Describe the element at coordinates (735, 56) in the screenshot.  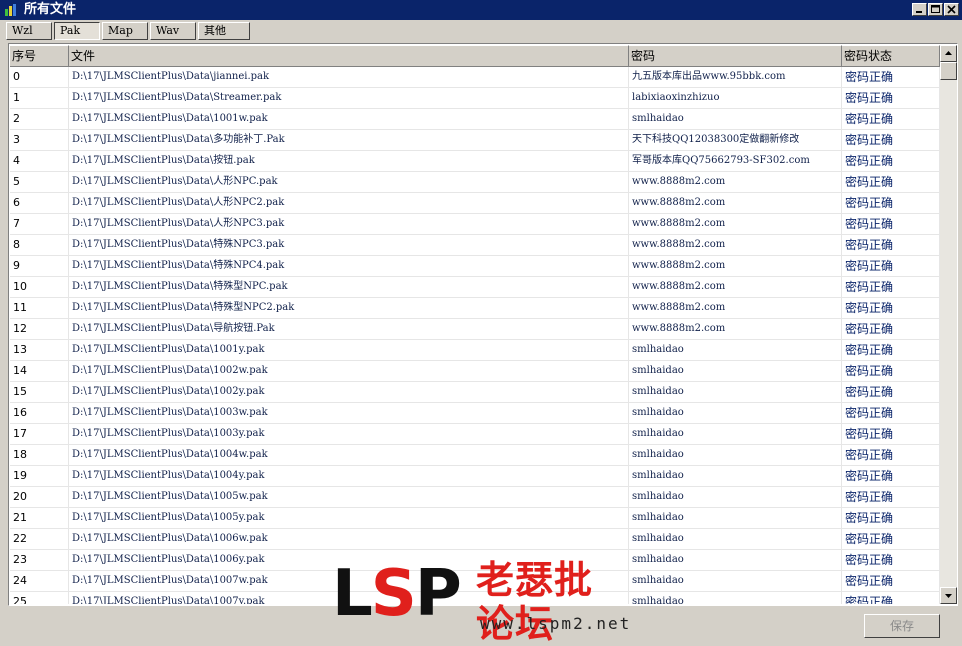
I see `column-header-password: 密码` at that location.